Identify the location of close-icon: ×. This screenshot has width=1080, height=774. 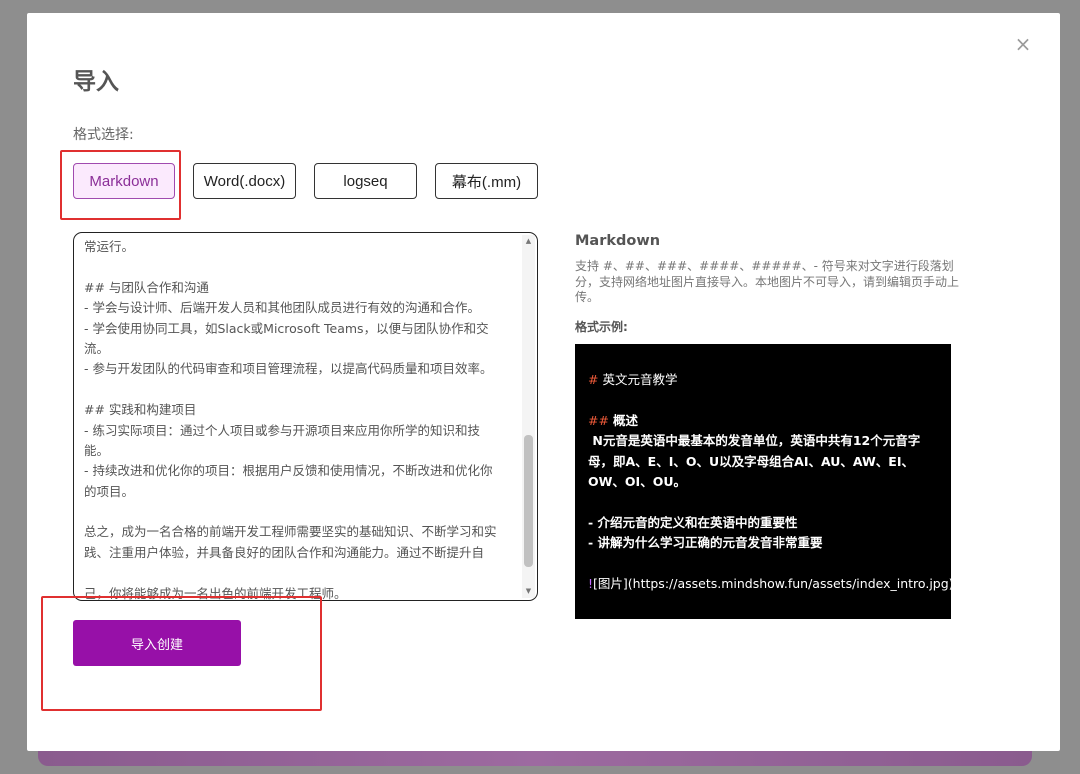
(1023, 44).